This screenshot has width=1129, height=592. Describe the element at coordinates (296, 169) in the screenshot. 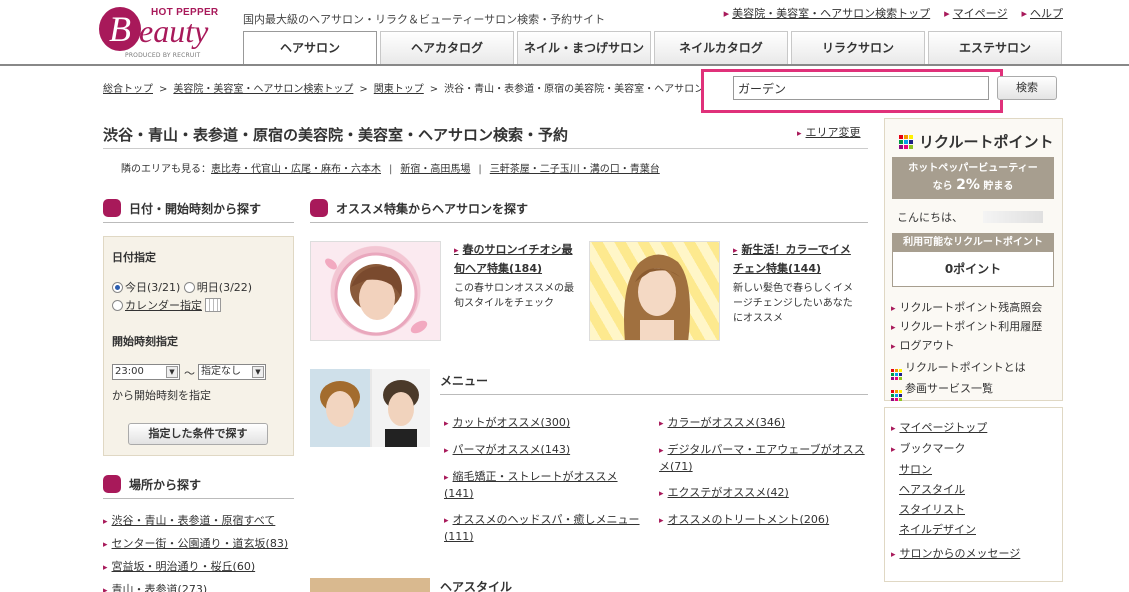

I see `nearby-link-ebisu: 恵比寿・代官山・広尾・麻布・六本木` at that location.